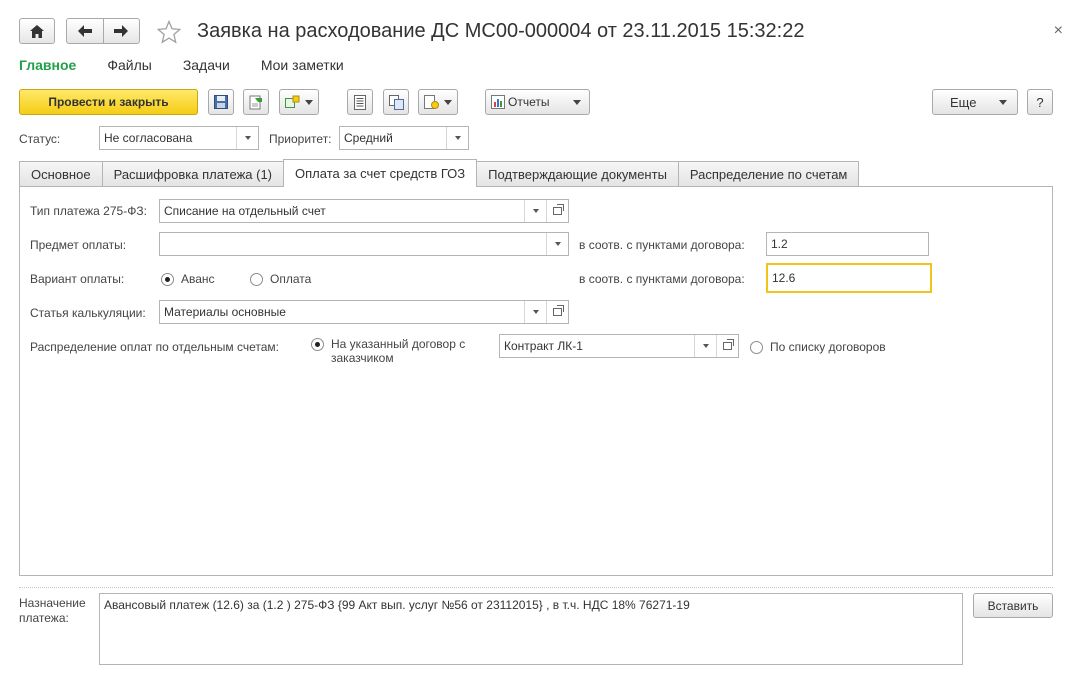  What do you see at coordinates (662, 245) in the screenshot?
I see `contract-points-label-1: в соотв. с пунктами договора:` at bounding box center [662, 245].